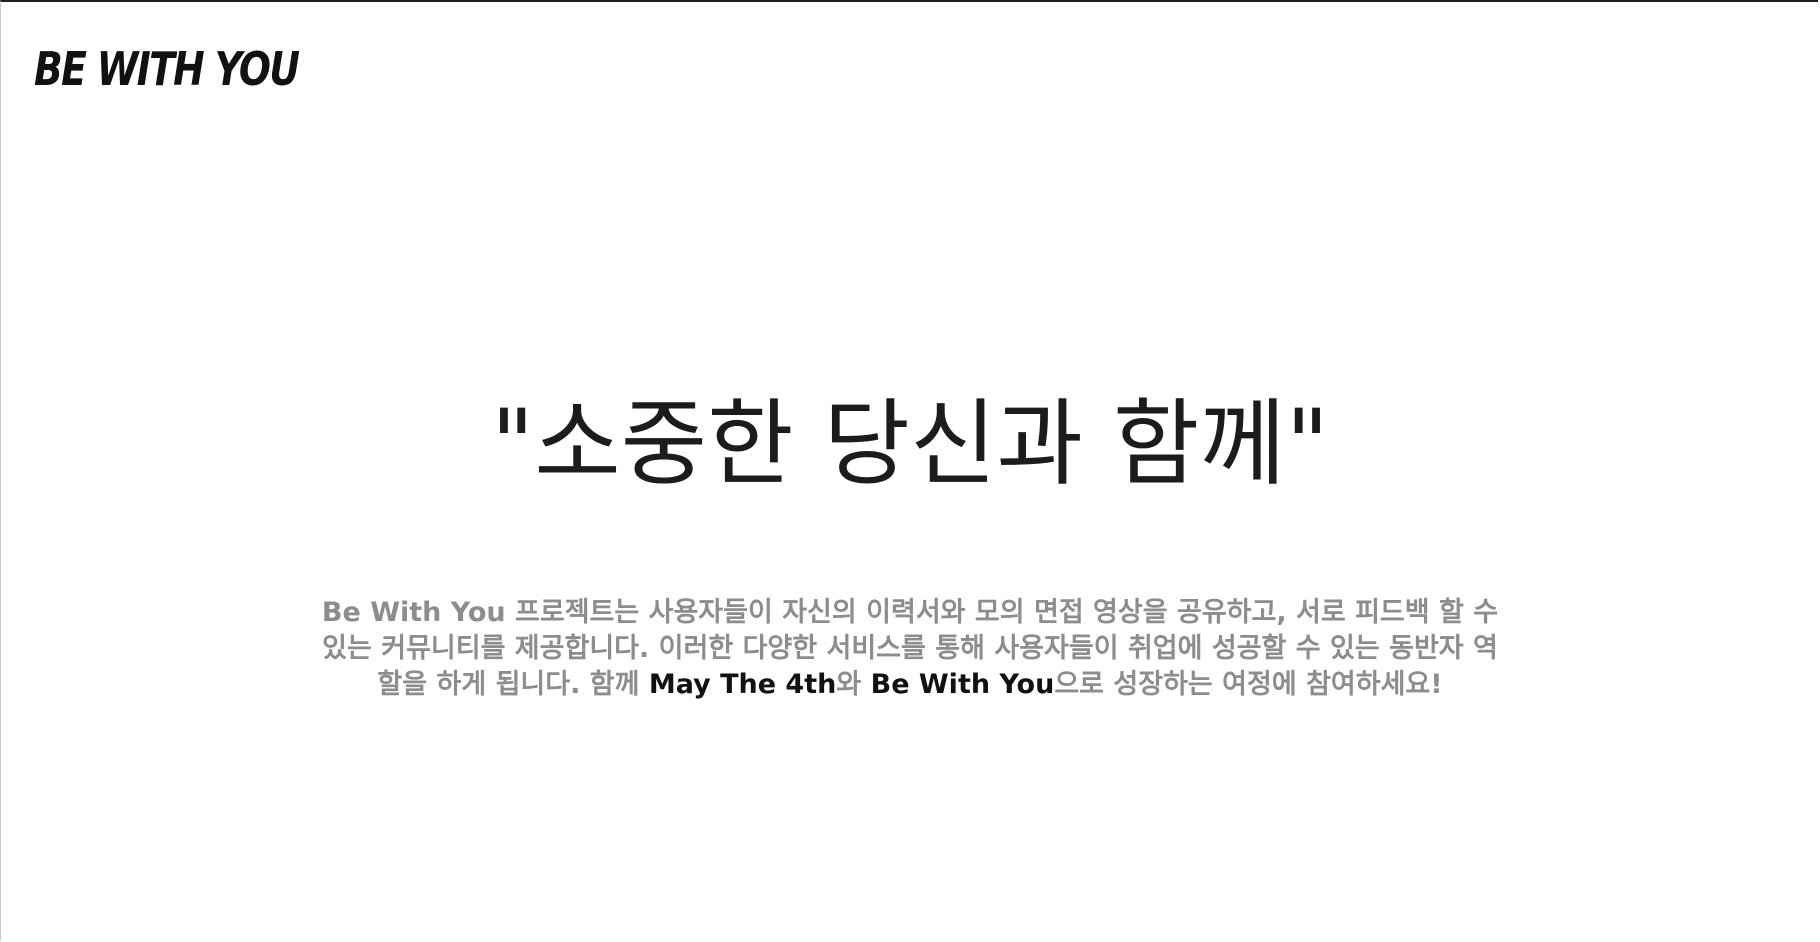 This screenshot has height=942, width=1820. Describe the element at coordinates (1248, 684) in the screenshot. I see `description-text-3: 으로 성장하는 여정에 참여하세요!` at that location.